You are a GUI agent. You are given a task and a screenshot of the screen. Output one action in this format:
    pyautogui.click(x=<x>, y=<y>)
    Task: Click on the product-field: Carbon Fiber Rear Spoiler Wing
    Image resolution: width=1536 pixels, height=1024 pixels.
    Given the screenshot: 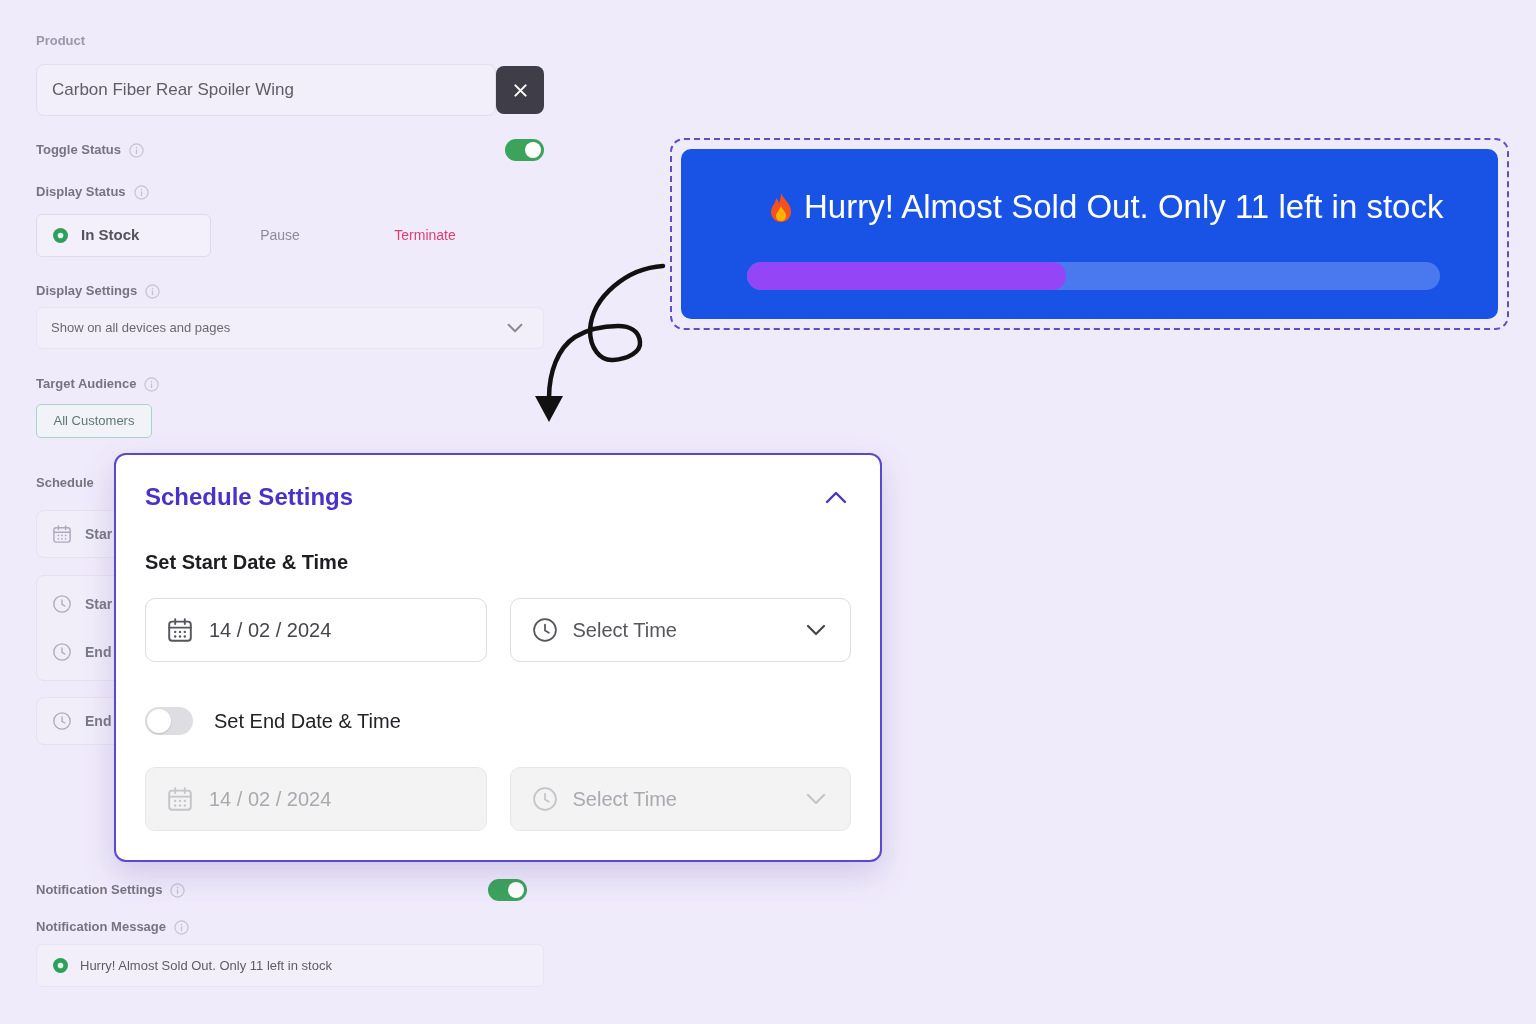 What is the action you would take?
    pyautogui.click(x=266, y=90)
    